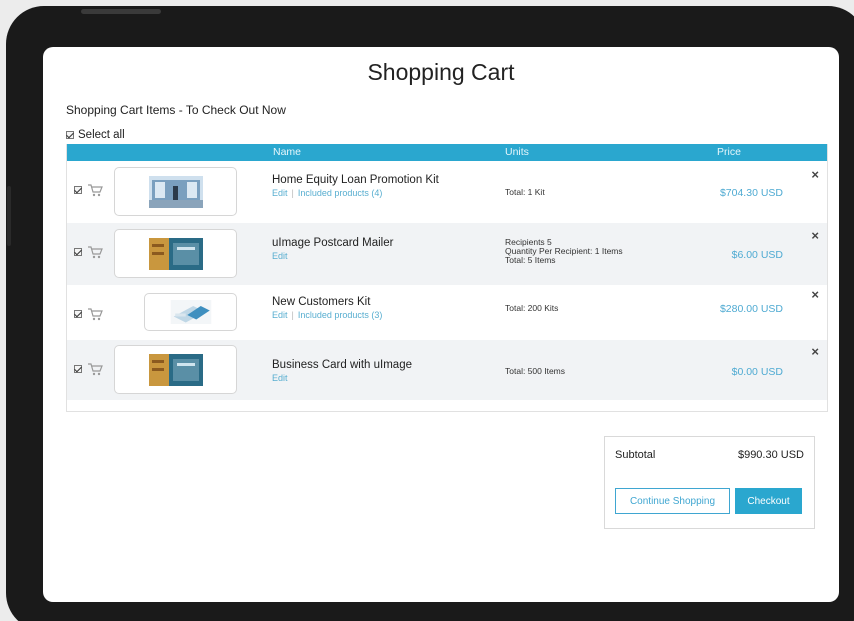  What do you see at coordinates (757, 255) in the screenshot?
I see `item-price: $6.00 USD` at bounding box center [757, 255].